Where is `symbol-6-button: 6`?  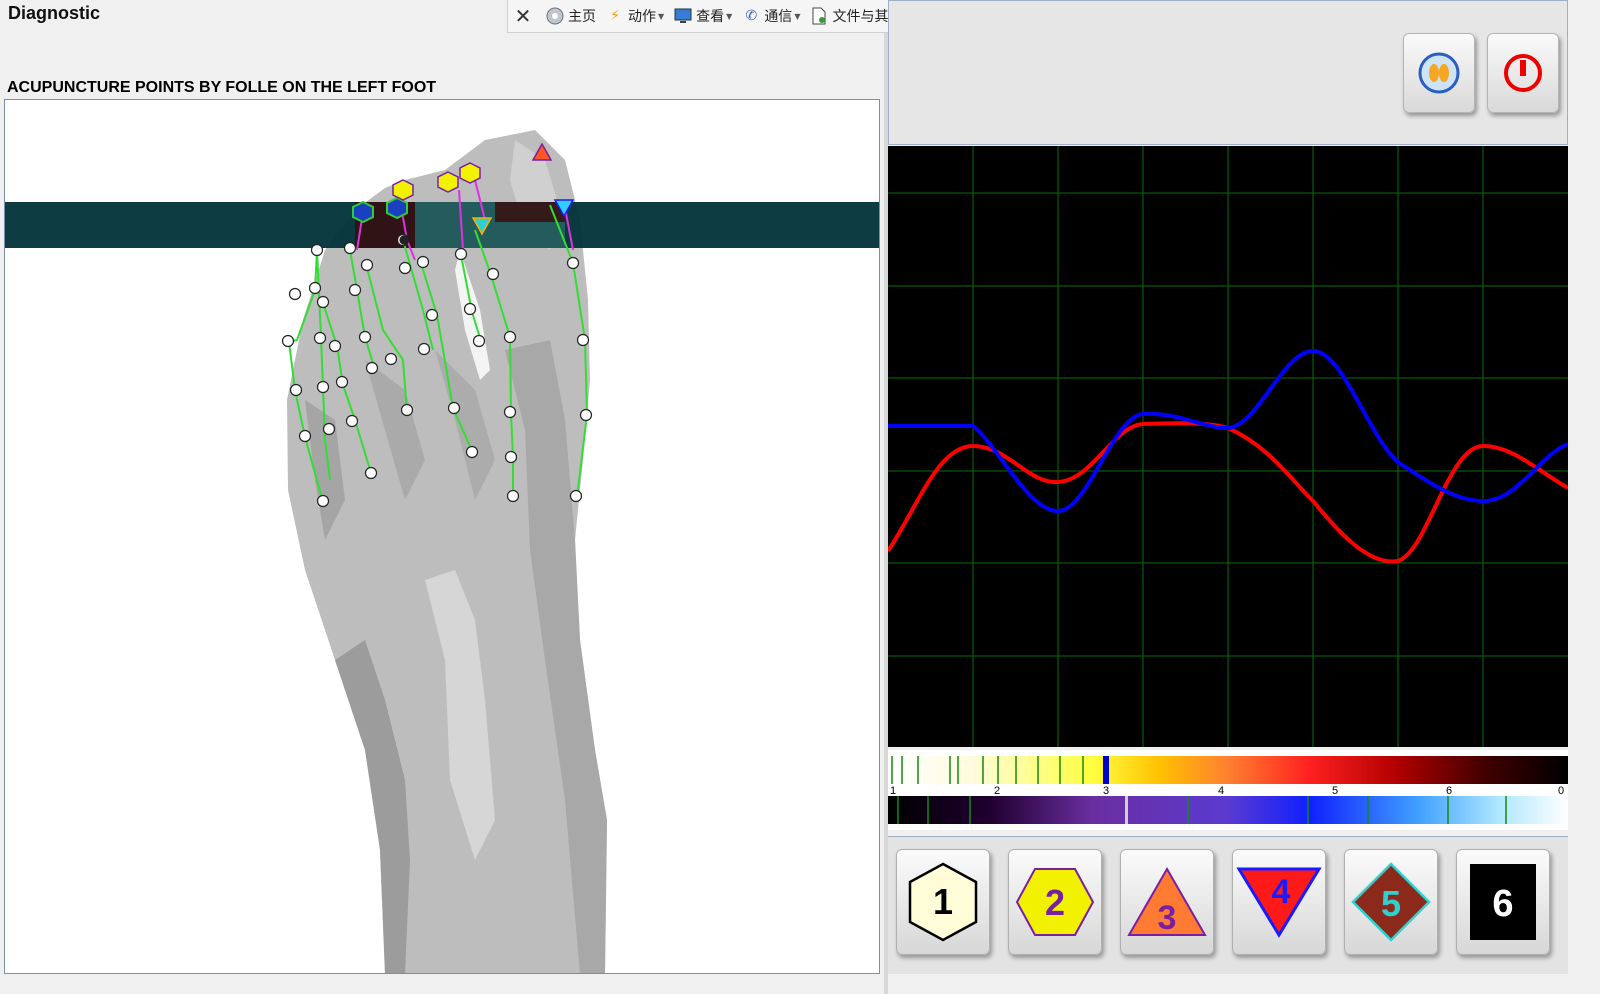
symbol-6-button: 6 is located at coordinates (1503, 902).